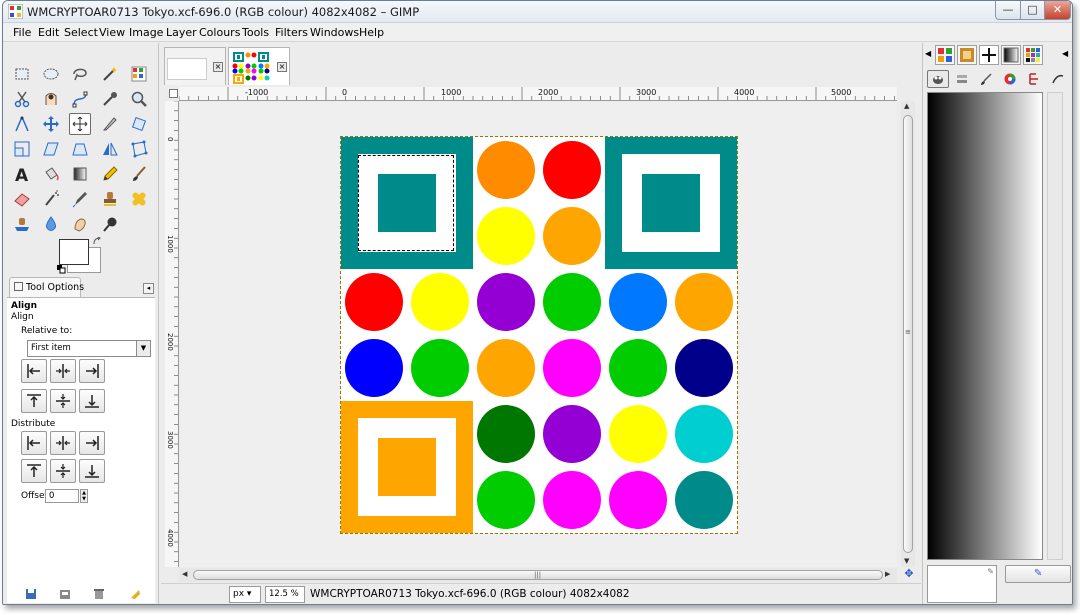 The width and height of the screenshot is (1080, 615). I want to click on menu-tools: Tools, so click(255, 32).